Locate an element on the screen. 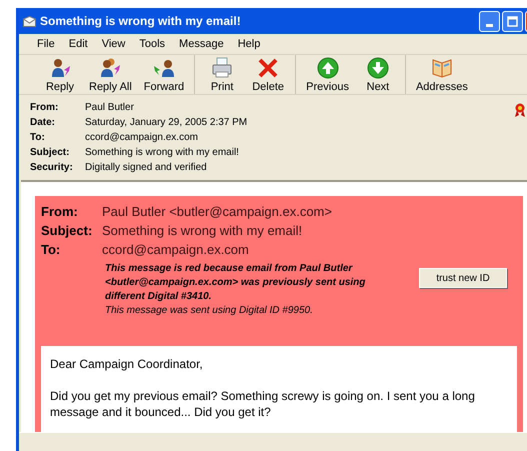 The height and width of the screenshot is (451, 527). header-value: Saturday, January 29, 2005 2:37 PM is located at coordinates (166, 123).